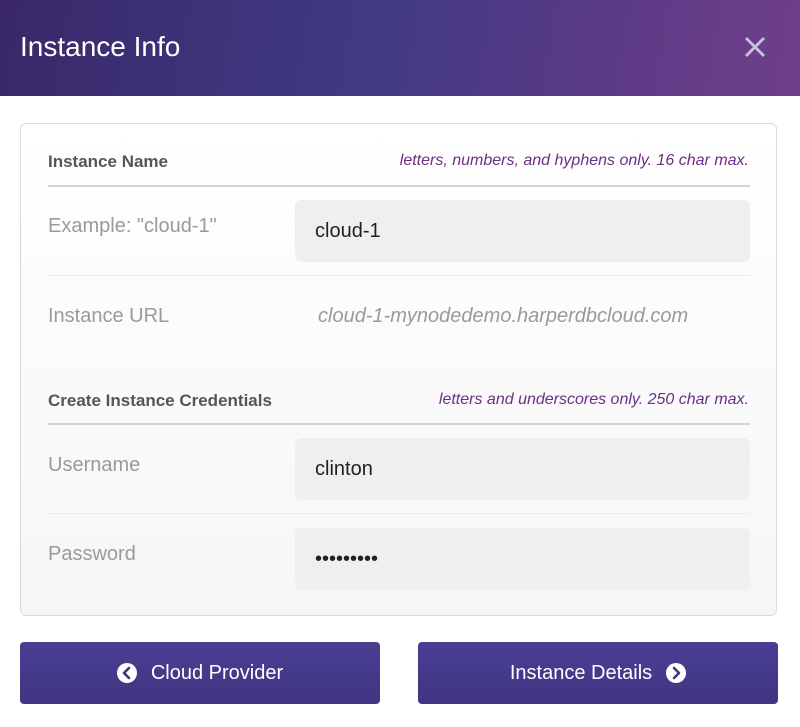  What do you see at coordinates (581, 672) in the screenshot?
I see `instance-details-label: Instance Details` at bounding box center [581, 672].